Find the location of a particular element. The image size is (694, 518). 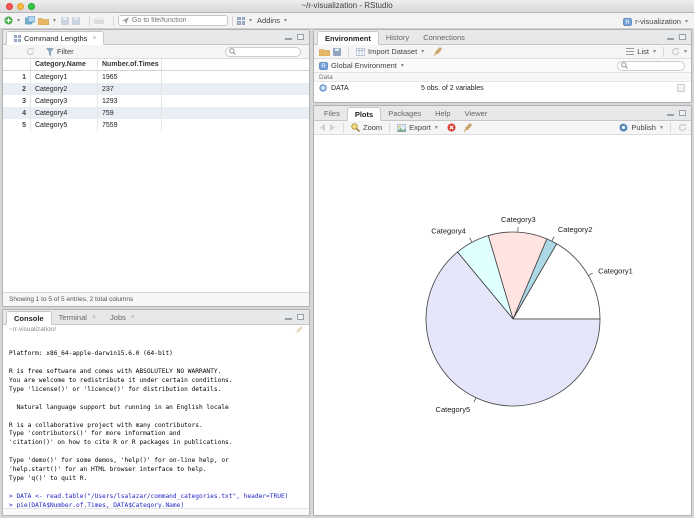

table-row: 3 Category3 1293 is located at coordinates (156, 101).